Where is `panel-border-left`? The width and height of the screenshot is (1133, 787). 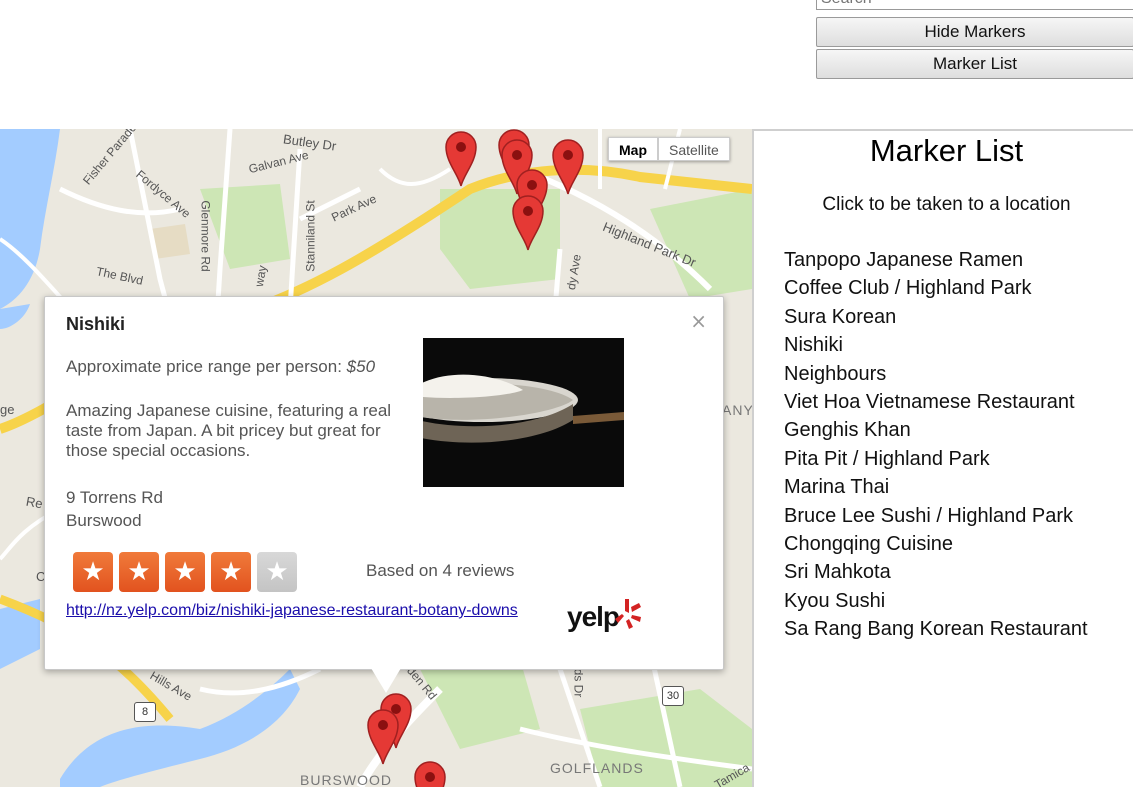 panel-border-left is located at coordinates (753, 458).